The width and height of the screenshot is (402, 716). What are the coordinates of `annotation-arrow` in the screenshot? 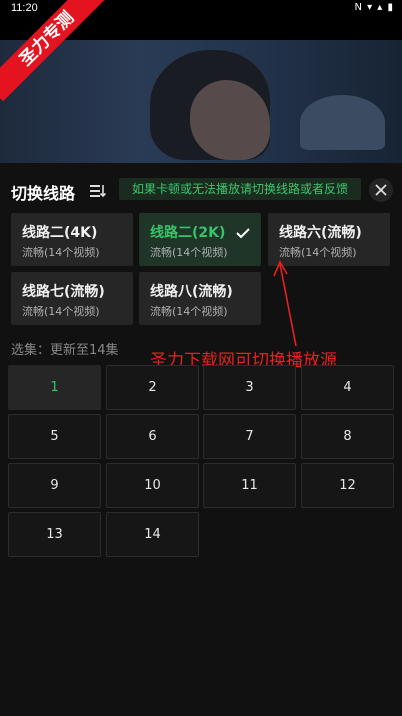 It's located at (285, 303).